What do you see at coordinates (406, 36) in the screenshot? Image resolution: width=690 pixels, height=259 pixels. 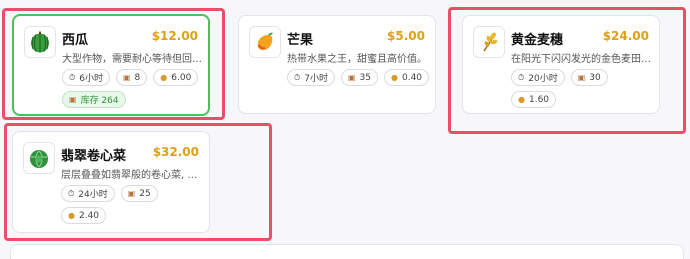 I see `crop-price: $5.00` at bounding box center [406, 36].